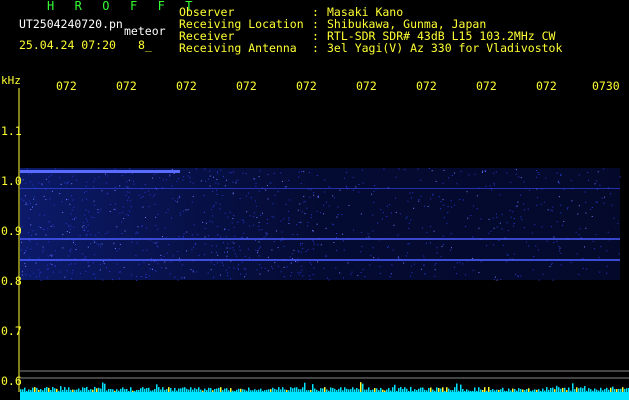 Image resolution: width=629 pixels, height=400 pixels. Describe the element at coordinates (11, 231) in the screenshot. I see `y-tick-label: 0.9` at that location.